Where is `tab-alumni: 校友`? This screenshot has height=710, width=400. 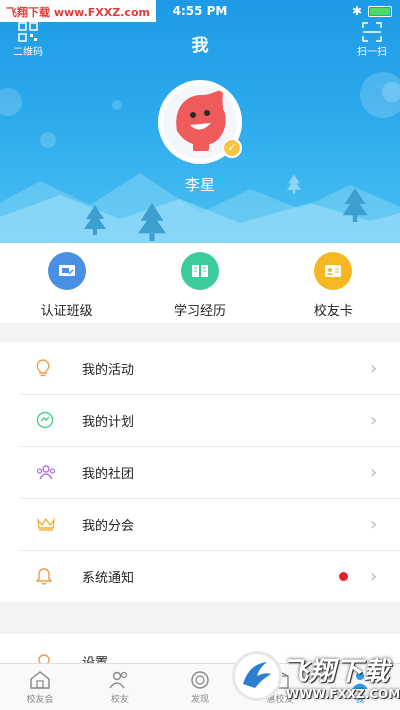 tab-alumni: 校友 is located at coordinates (120, 687).